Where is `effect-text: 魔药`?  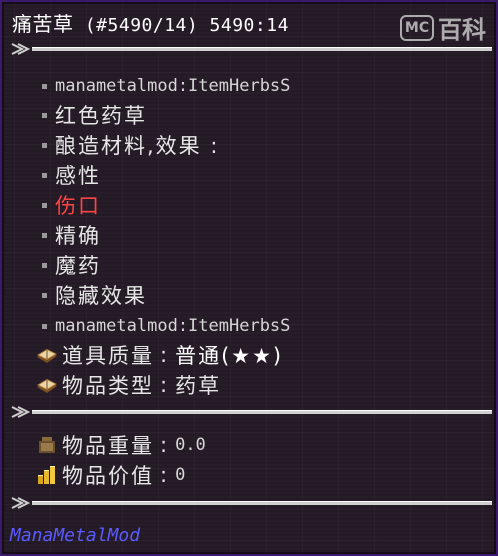 effect-text: 魔药 is located at coordinates (78, 266).